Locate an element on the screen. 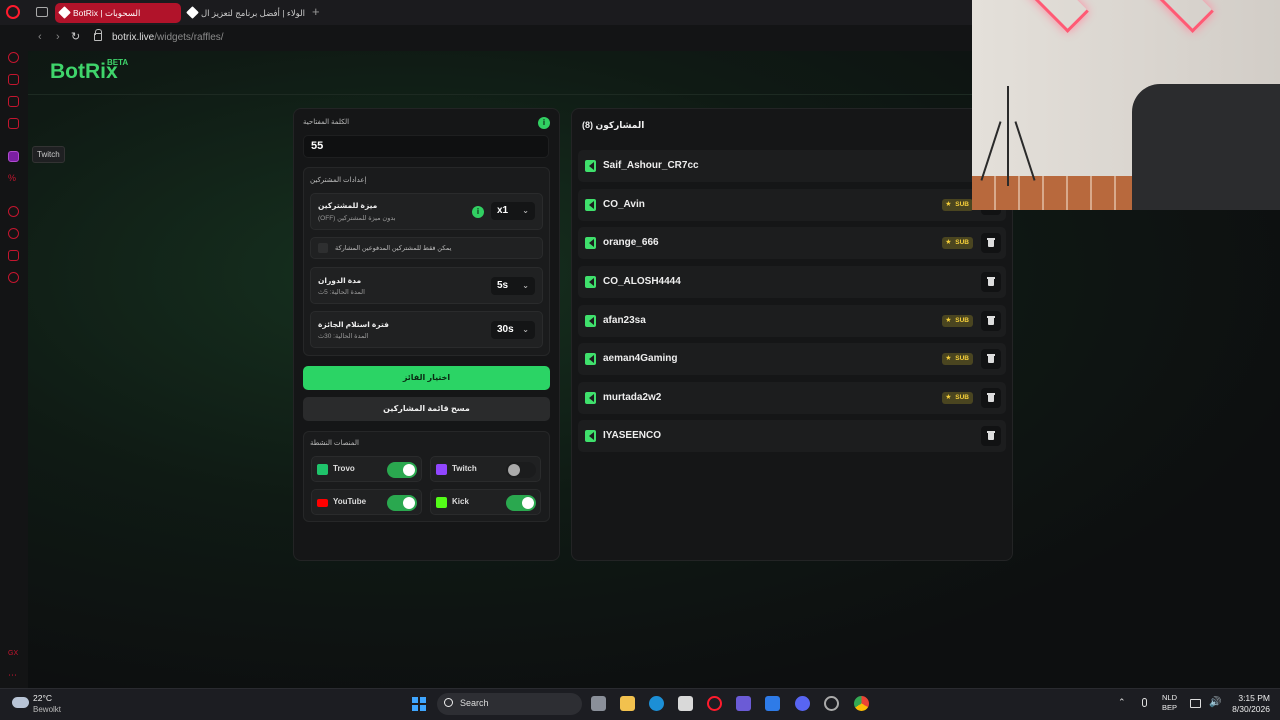 This screenshot has height=720, width=1280. task-view-icon is located at coordinates (598, 703).